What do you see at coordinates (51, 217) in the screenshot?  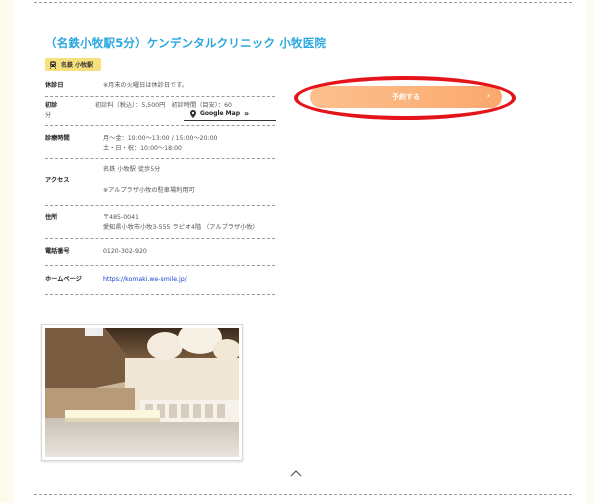 I see `info-label: 住所` at bounding box center [51, 217].